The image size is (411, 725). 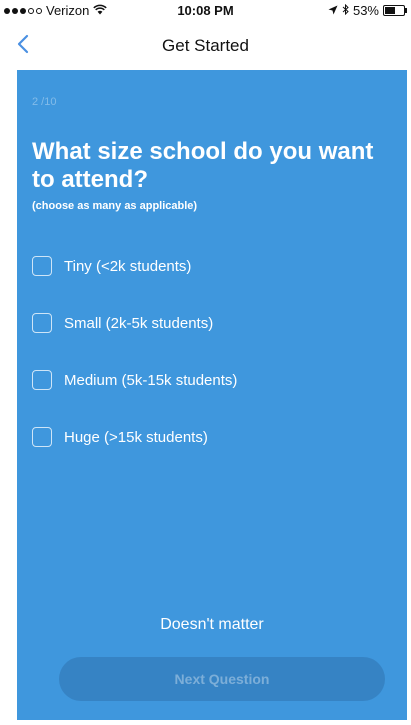 I want to click on option-label: Tiny (<2k students), so click(x=128, y=266).